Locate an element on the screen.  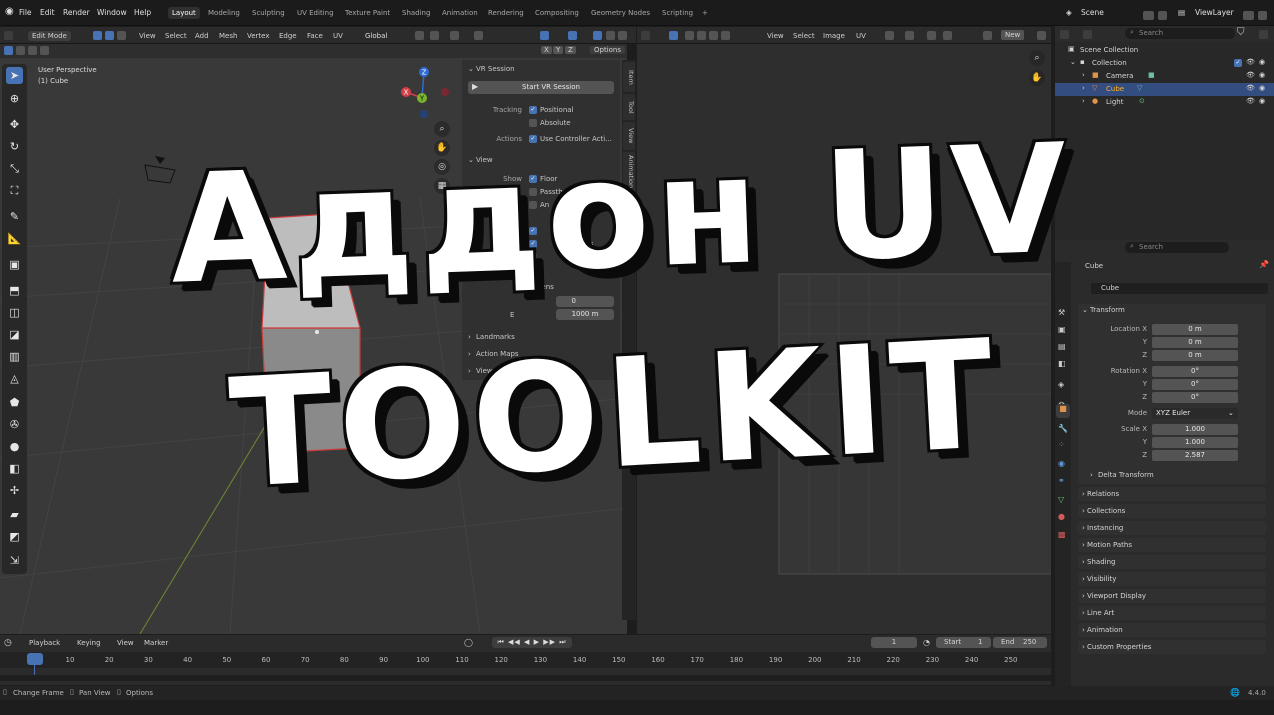
tab-modeling: Modeling is located at coordinates (224, 13).